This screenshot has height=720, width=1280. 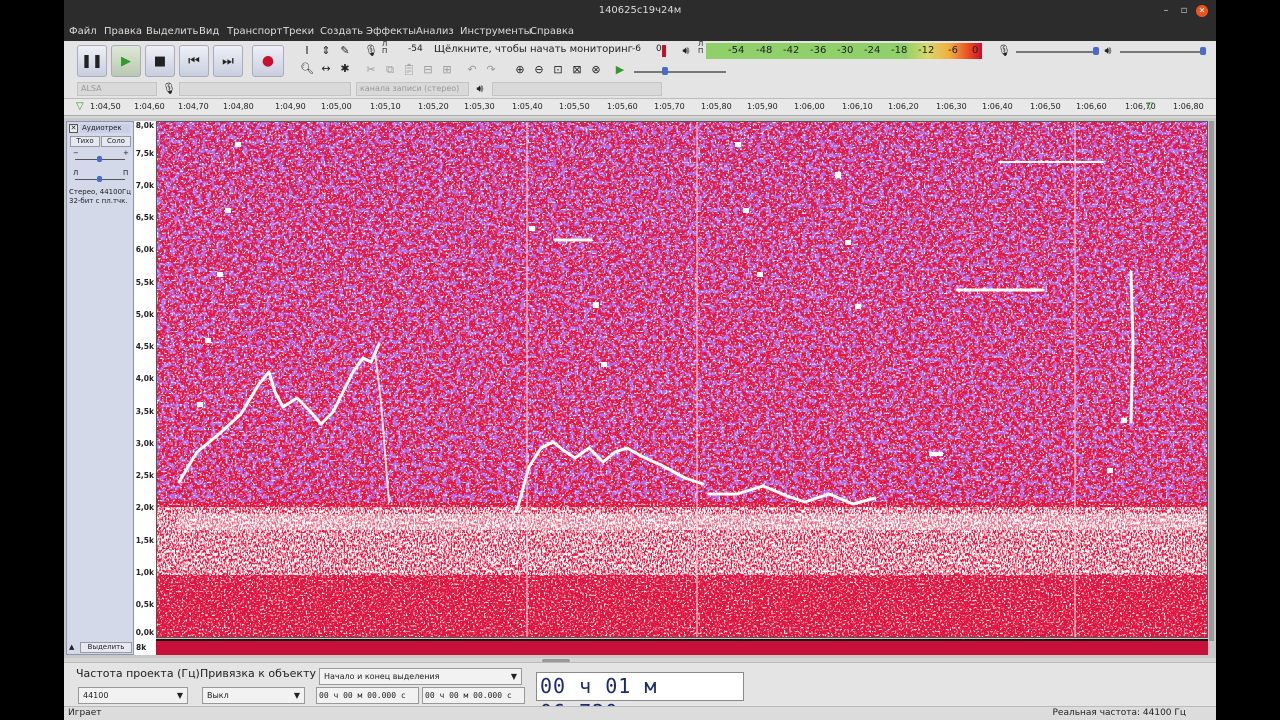 I want to click on menu-generate: Создать, so click(x=341, y=31).